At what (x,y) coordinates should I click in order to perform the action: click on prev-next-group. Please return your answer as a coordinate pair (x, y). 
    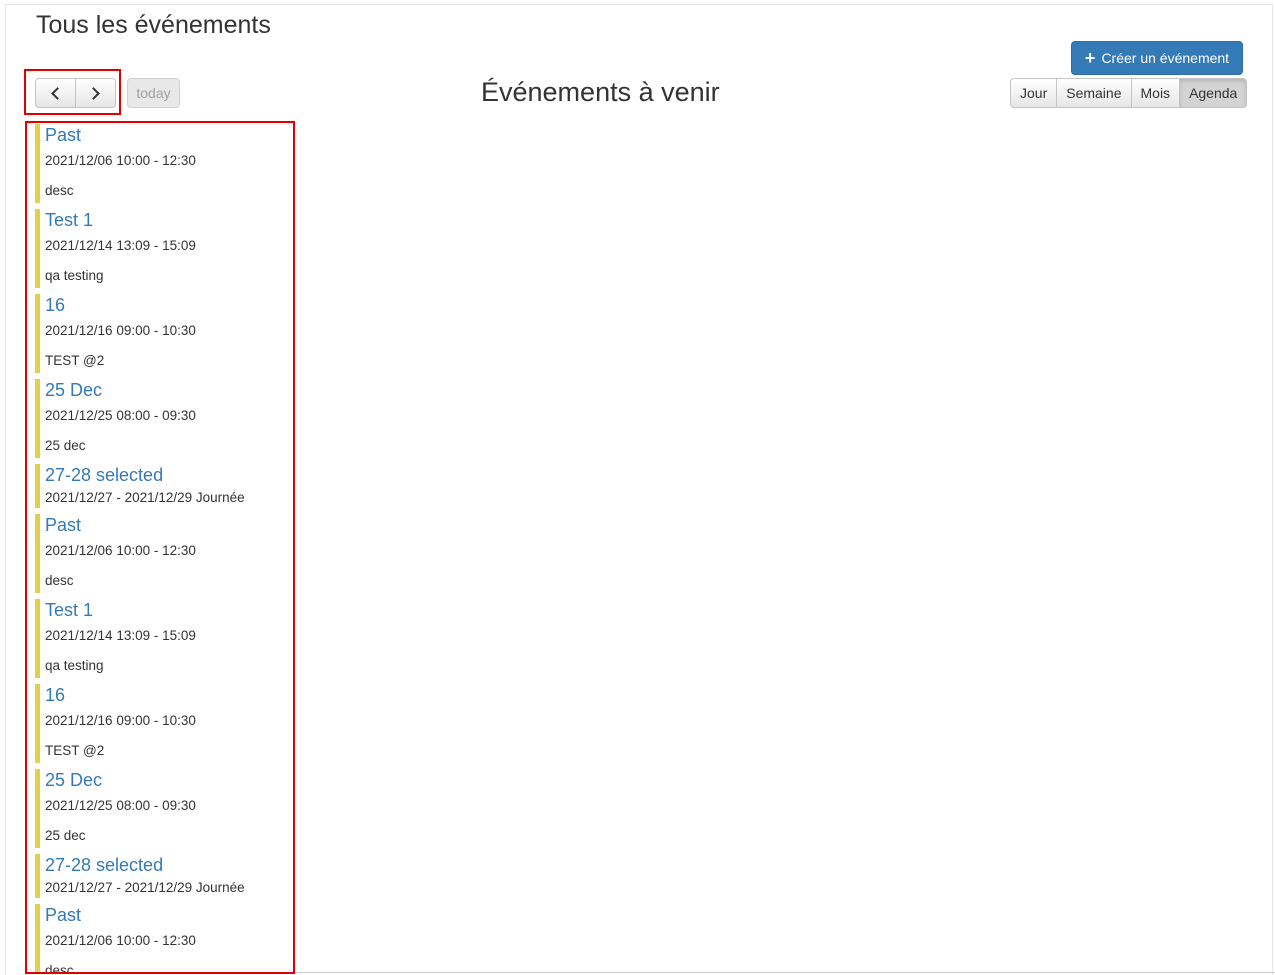
    Looking at the image, I should click on (75, 93).